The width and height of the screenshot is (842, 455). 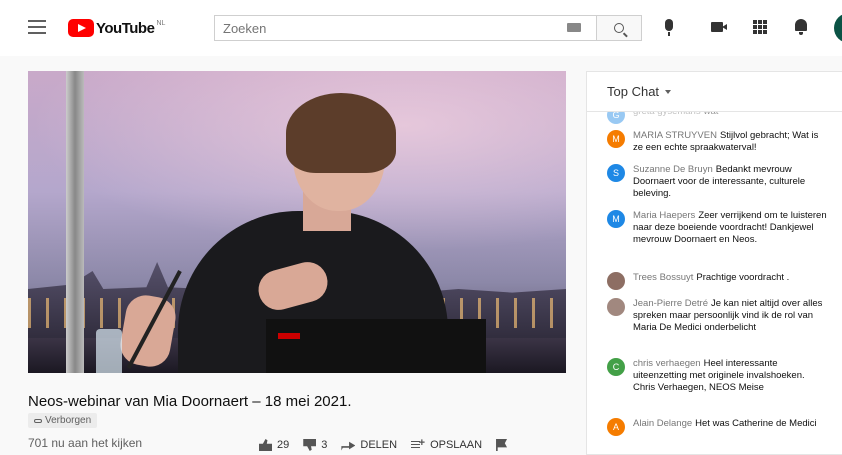 I want to click on save-button: OPSLAAN, so click(x=447, y=444).